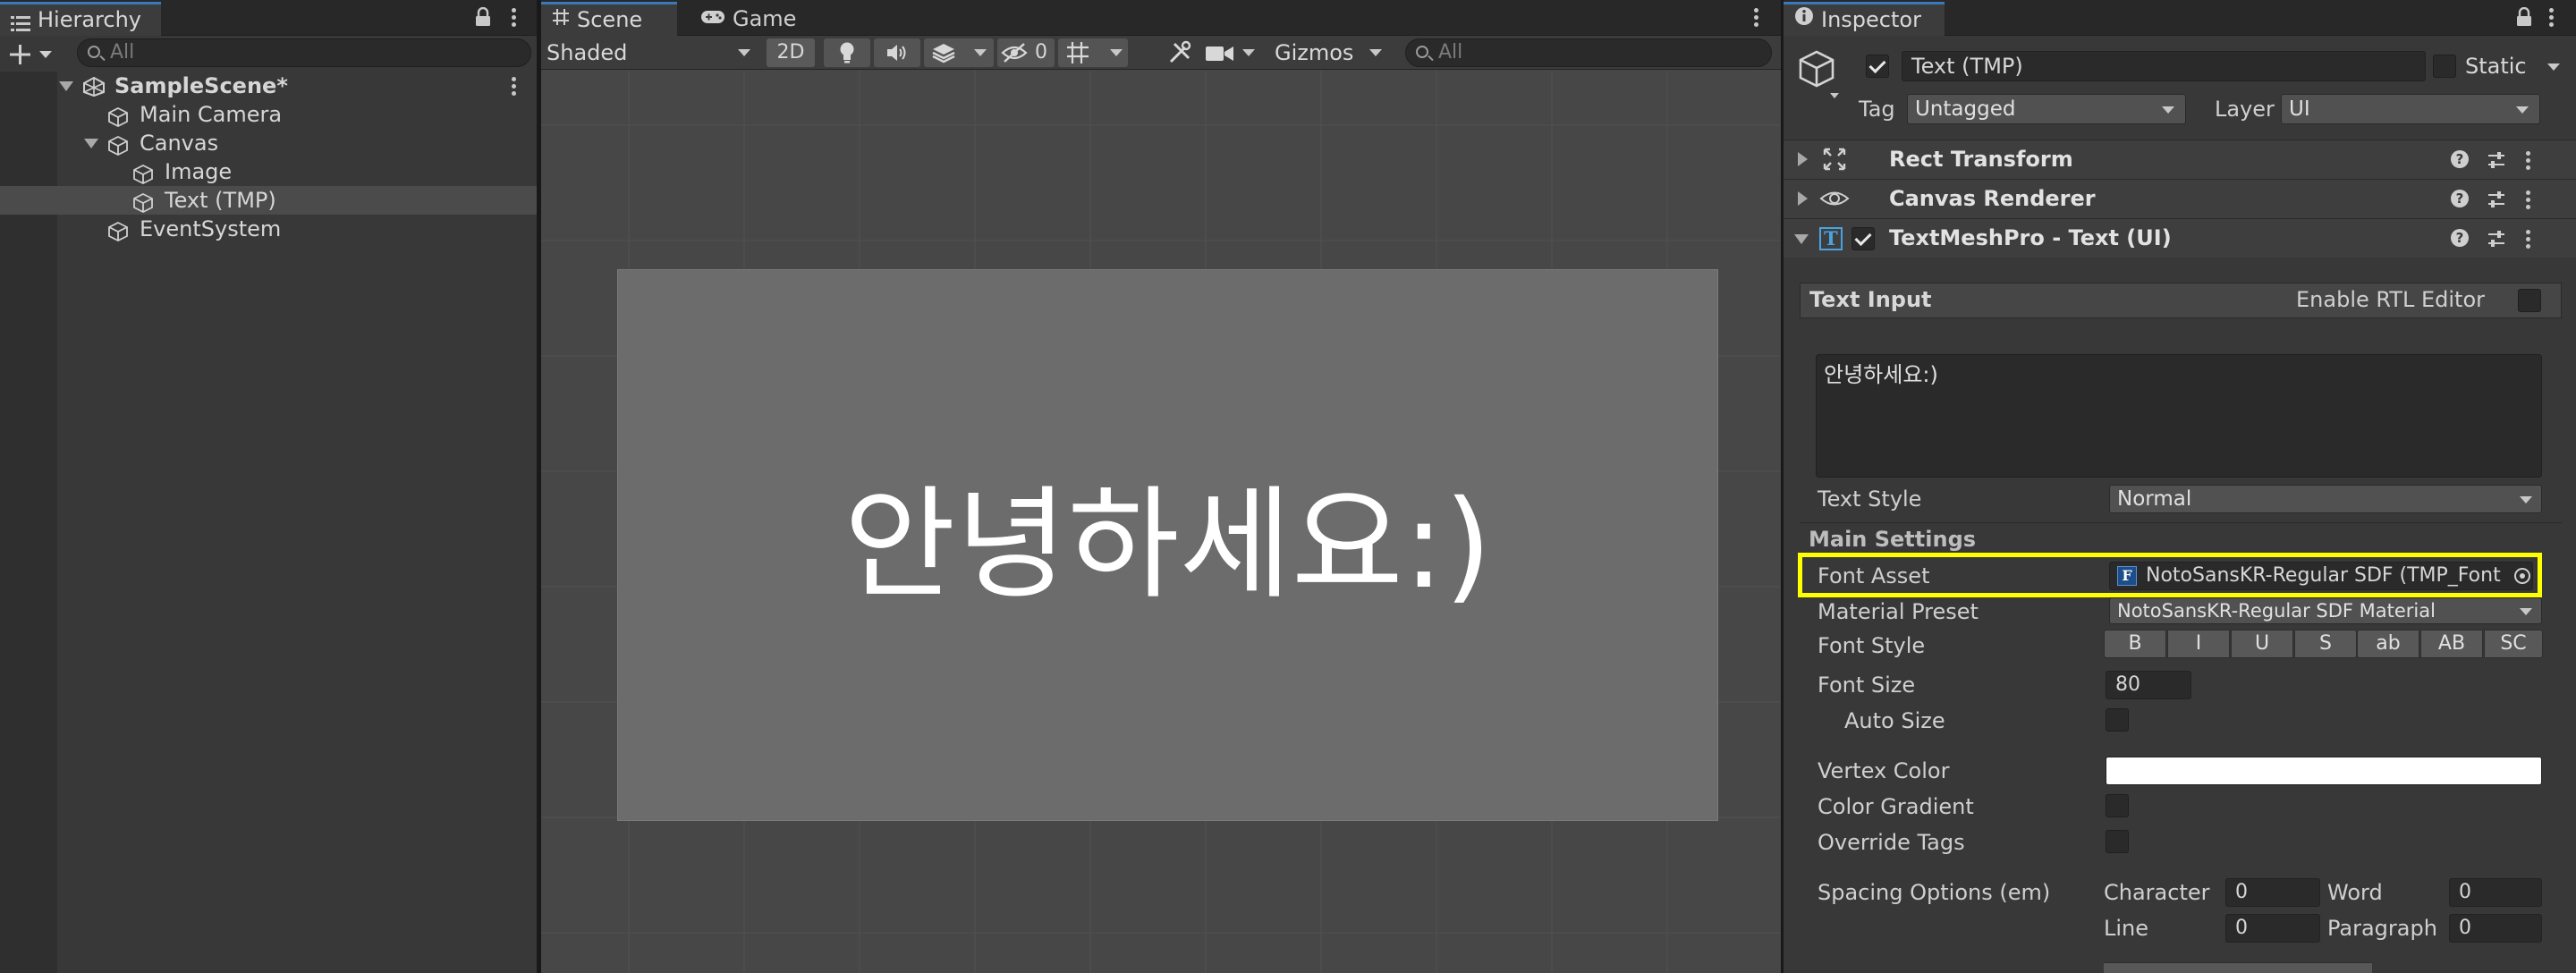 The height and width of the screenshot is (973, 2576). I want to click on gameobject-name-input: Text (TMP), so click(2164, 66).